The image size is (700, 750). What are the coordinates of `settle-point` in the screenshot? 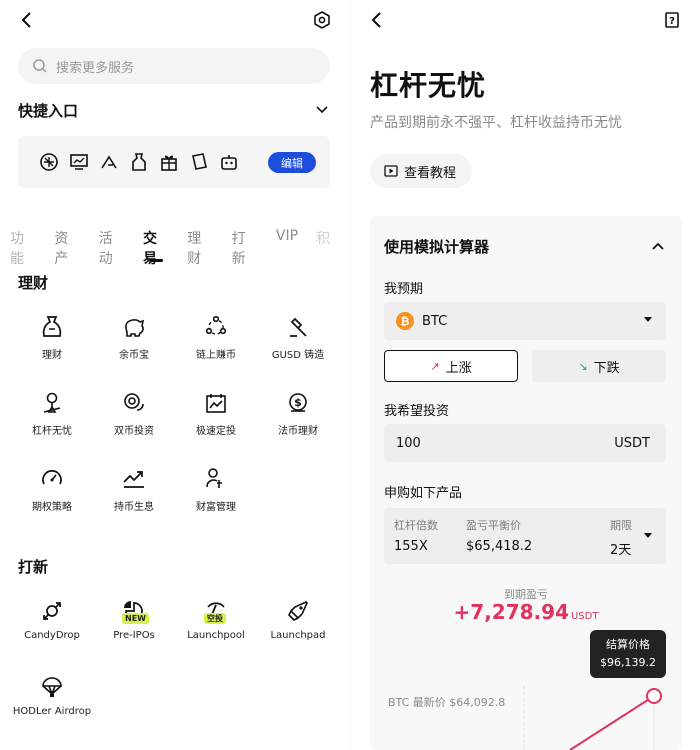 It's located at (654, 696).